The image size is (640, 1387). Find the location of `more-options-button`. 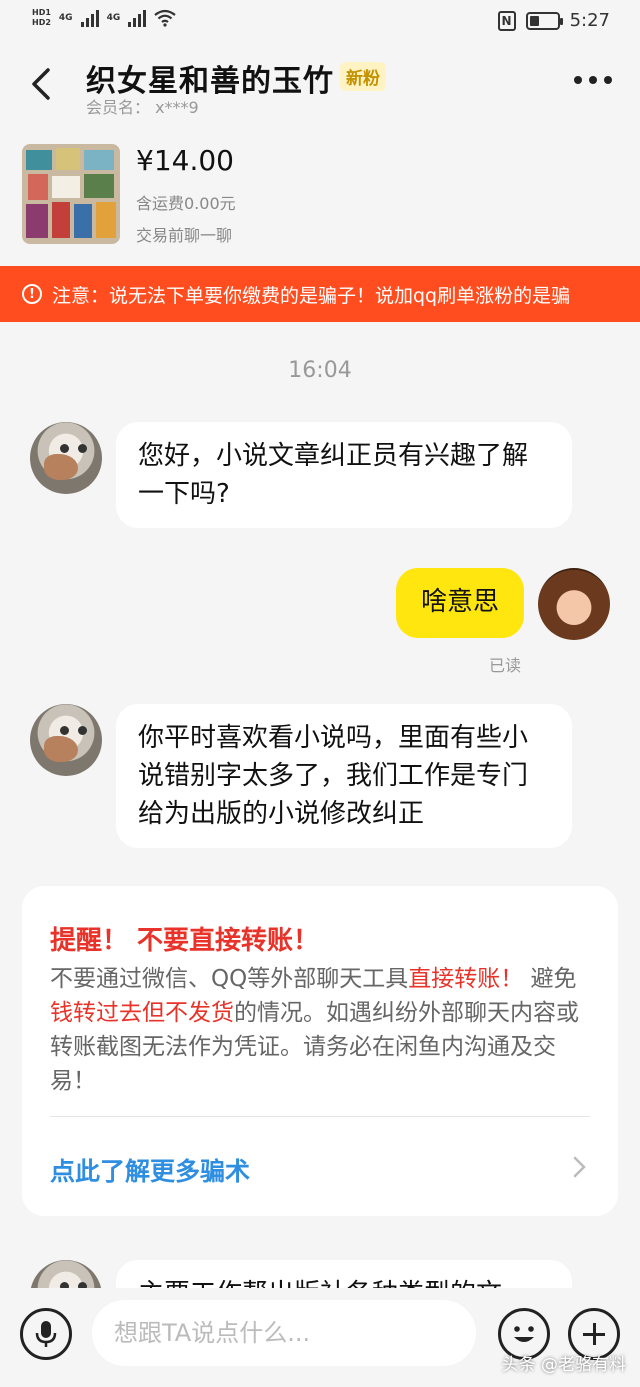

more-options-button is located at coordinates (593, 80).